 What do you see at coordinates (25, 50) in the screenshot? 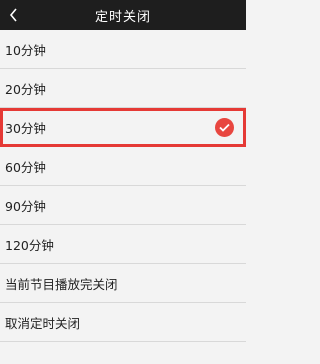
I see `option-label: 10分钟` at bounding box center [25, 50].